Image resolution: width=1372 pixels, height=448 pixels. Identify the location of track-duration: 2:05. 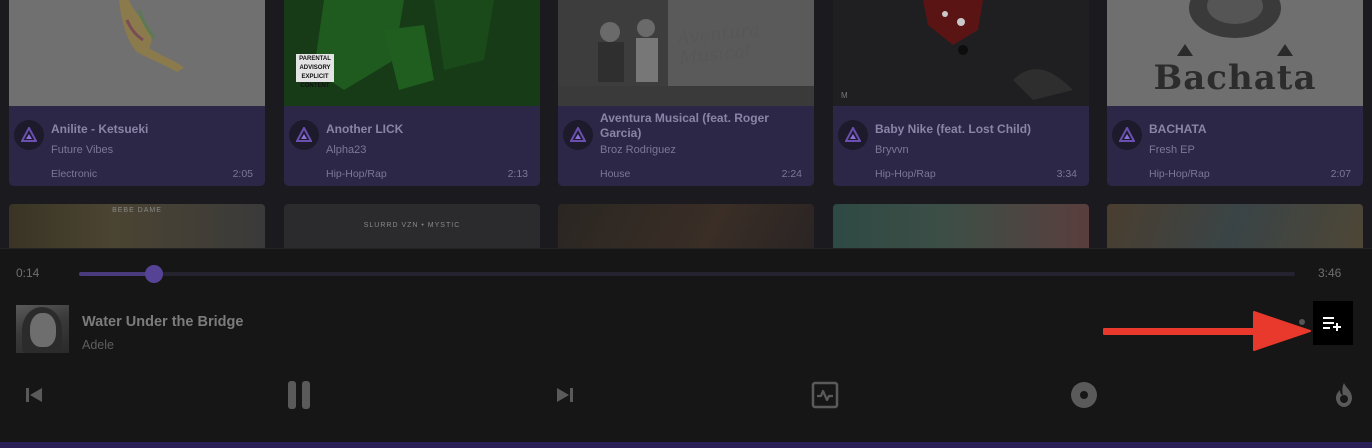
(242, 174).